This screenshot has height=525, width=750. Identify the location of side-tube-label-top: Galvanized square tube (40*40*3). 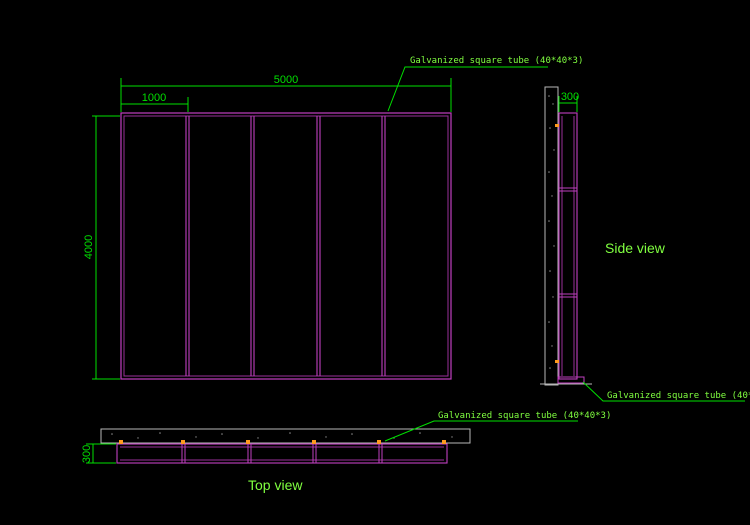
(496, 61).